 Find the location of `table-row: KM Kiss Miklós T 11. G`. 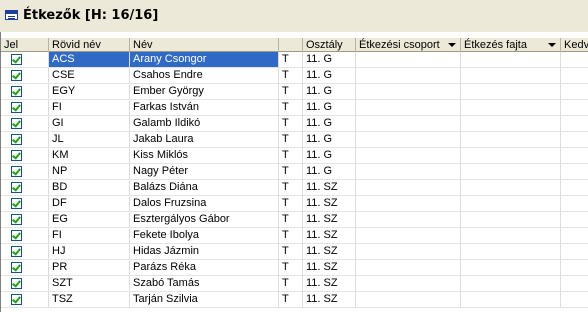

table-row: KM Kiss Miklós T 11. G is located at coordinates (294, 156).